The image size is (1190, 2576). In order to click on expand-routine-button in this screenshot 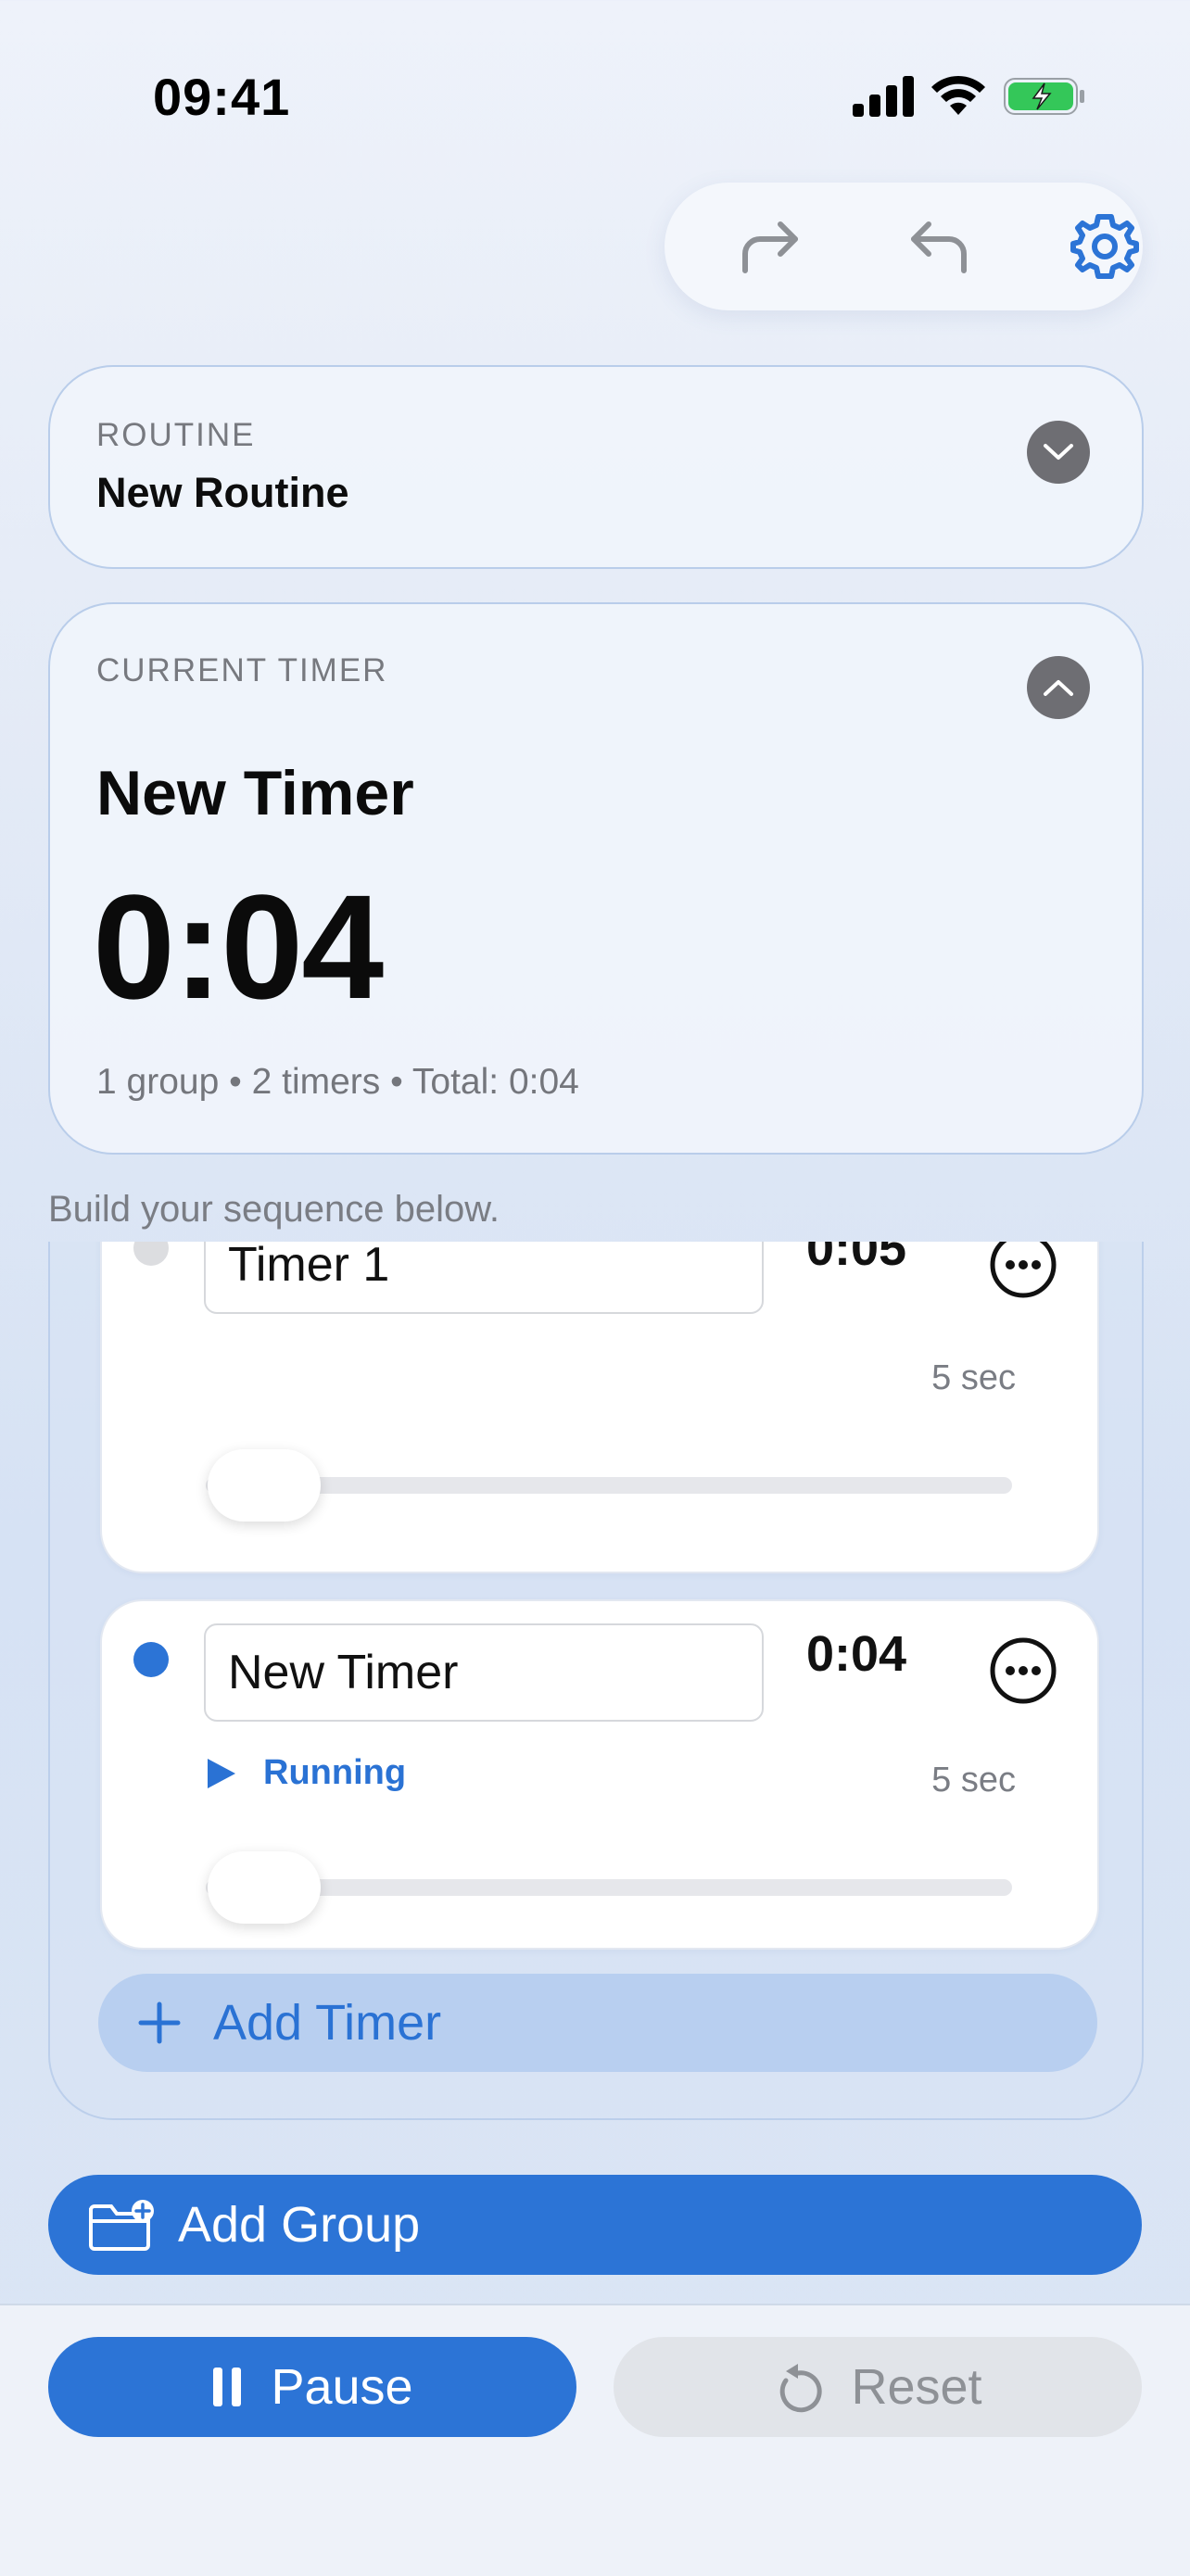, I will do `click(1058, 453)`.